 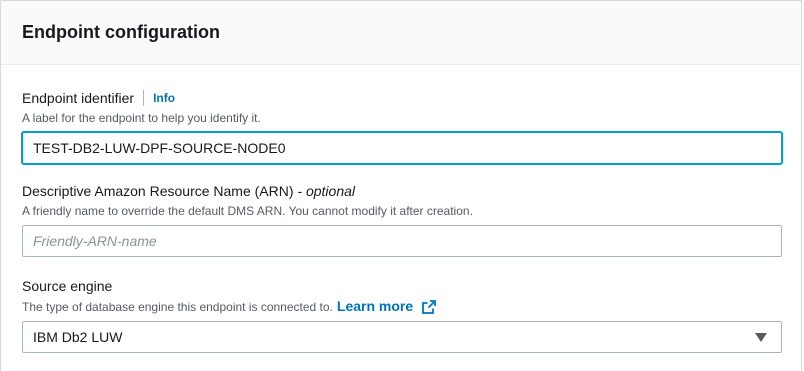 What do you see at coordinates (402, 98) in the screenshot?
I see `endpoint-identifier-label-row: Endpoint identifier Info` at bounding box center [402, 98].